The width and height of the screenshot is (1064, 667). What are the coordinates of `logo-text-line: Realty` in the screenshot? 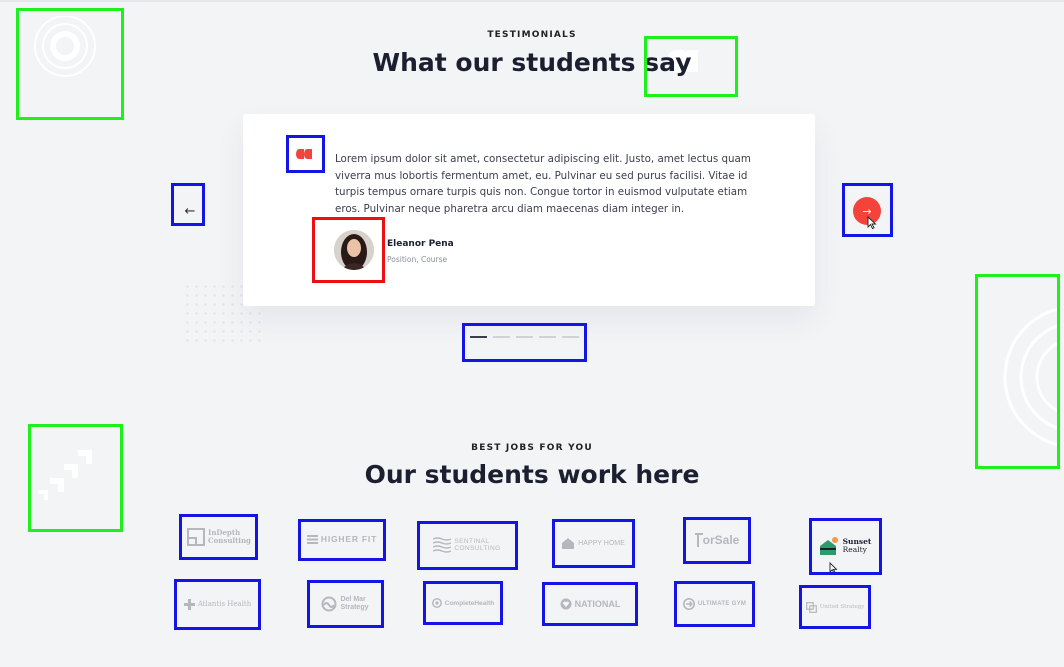 It's located at (854, 549).